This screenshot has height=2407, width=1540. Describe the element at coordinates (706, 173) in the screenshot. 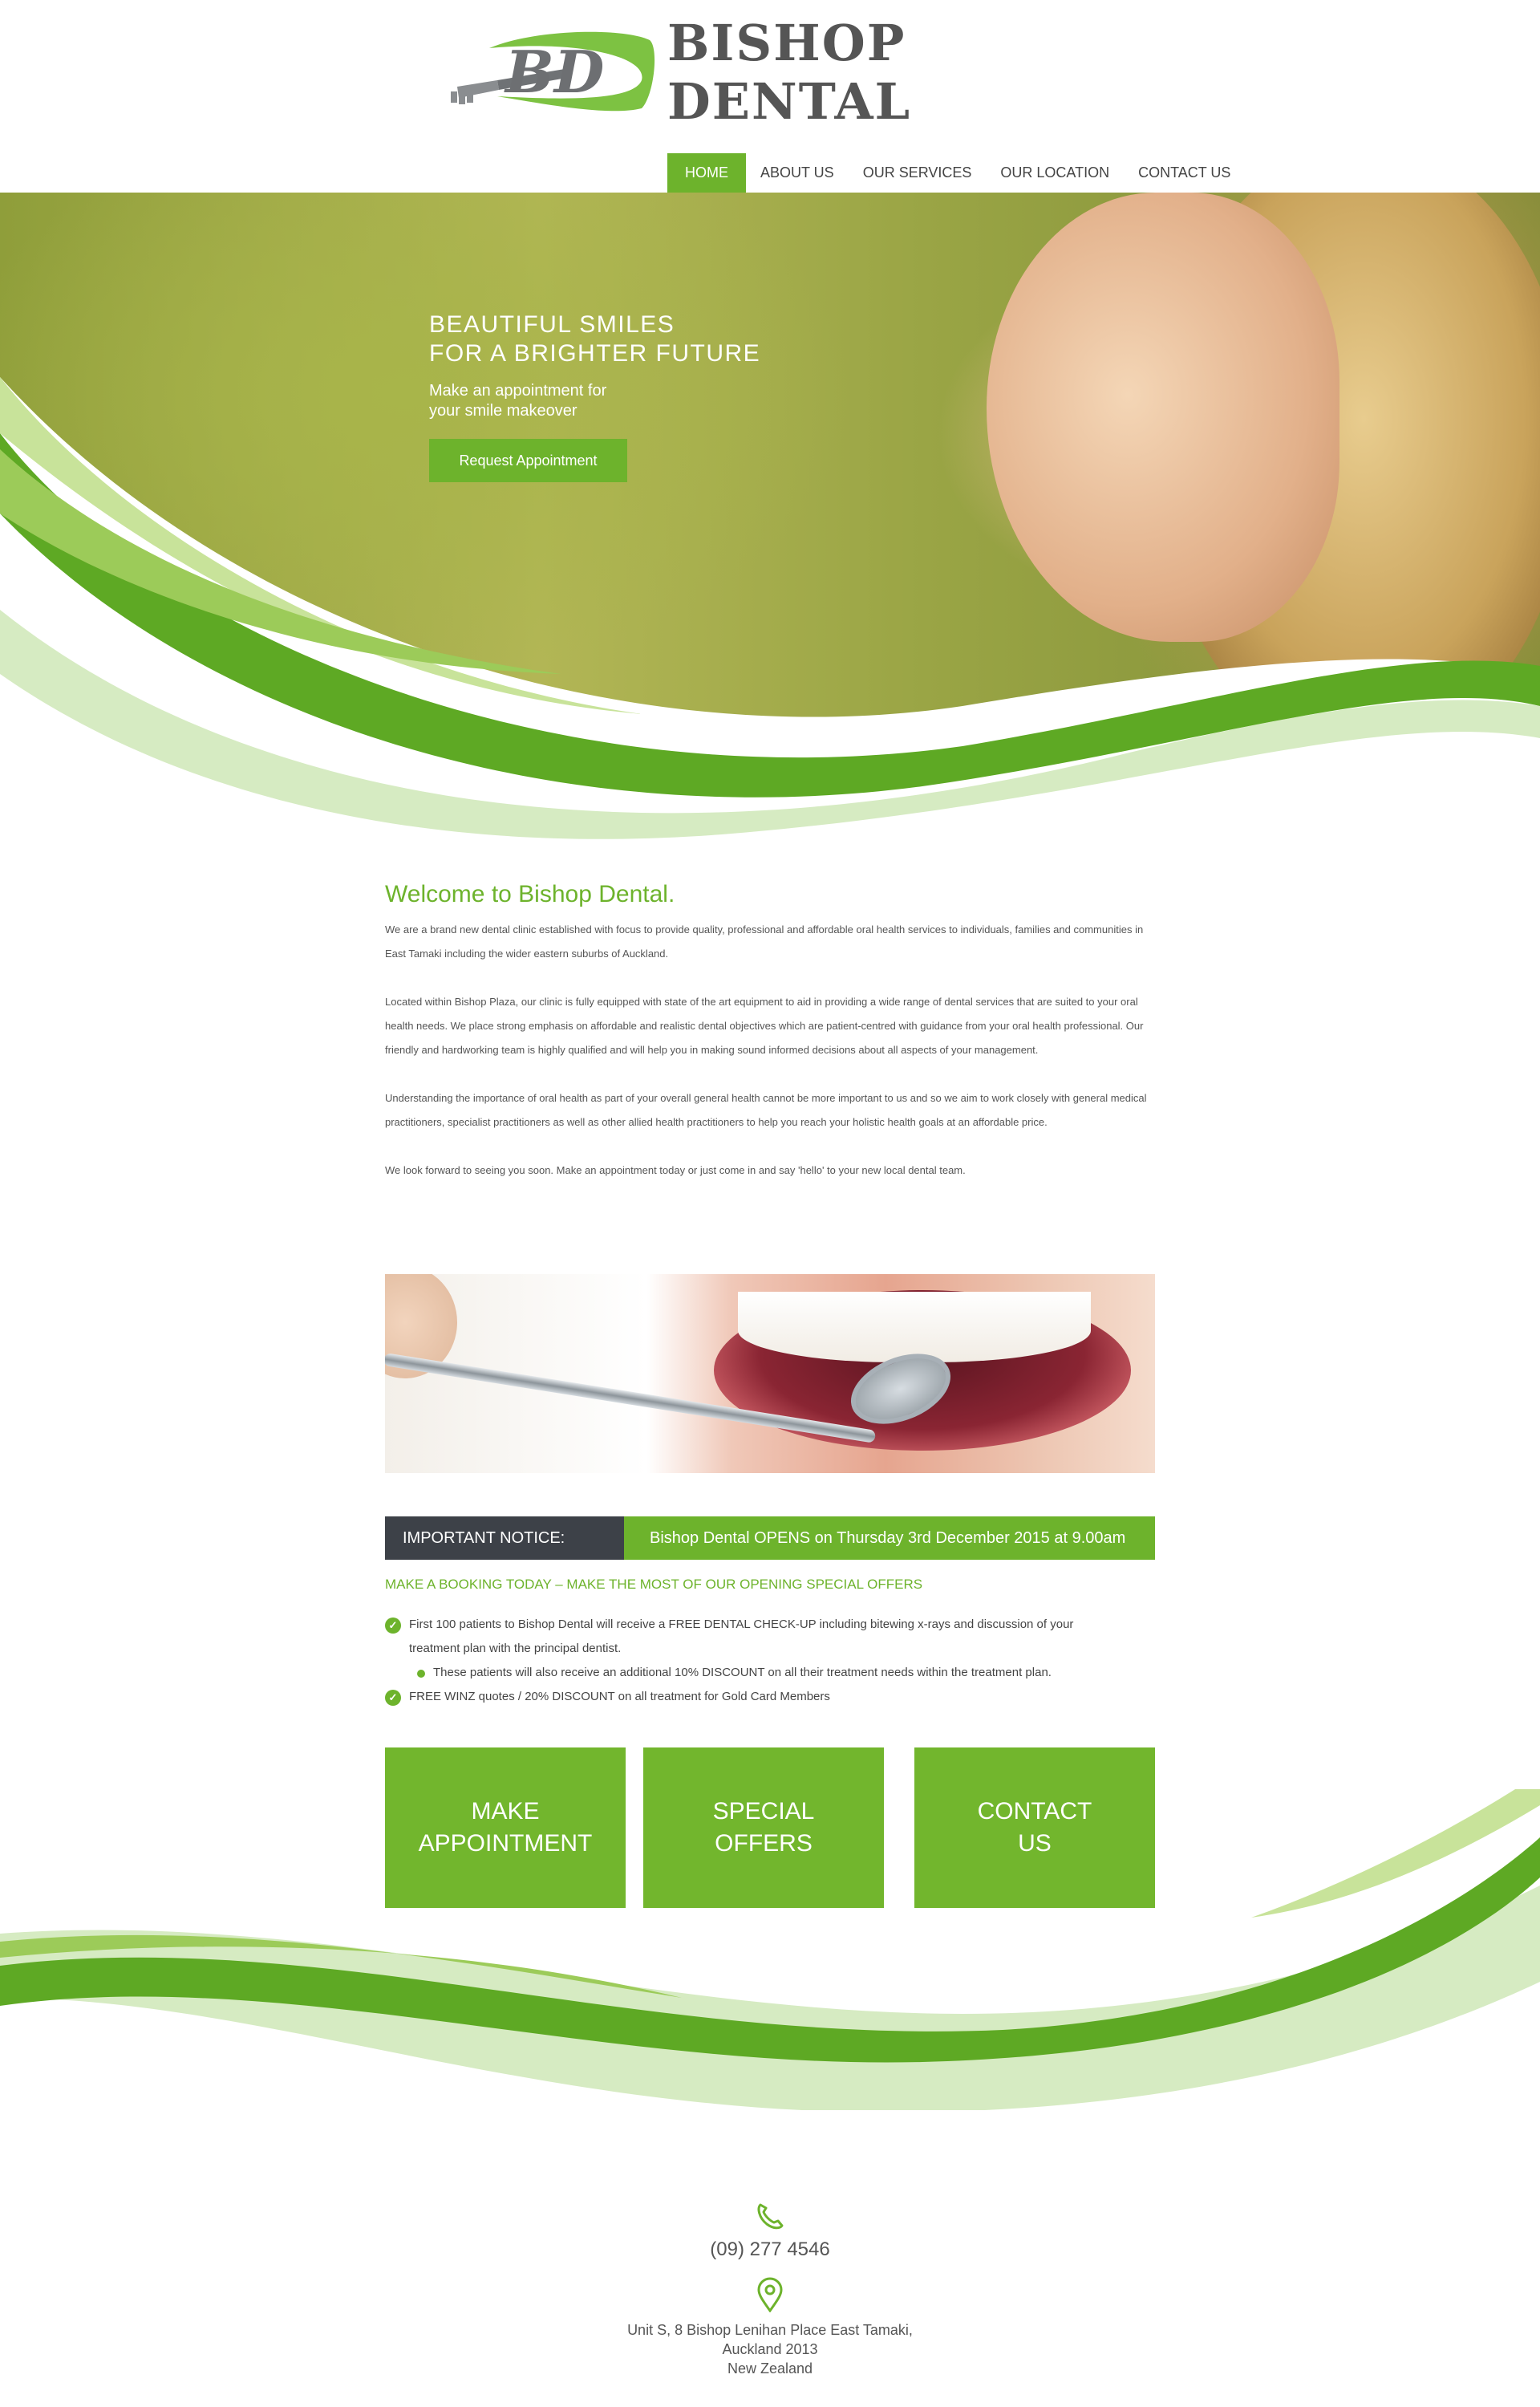

I see `nav-home: HOME` at that location.